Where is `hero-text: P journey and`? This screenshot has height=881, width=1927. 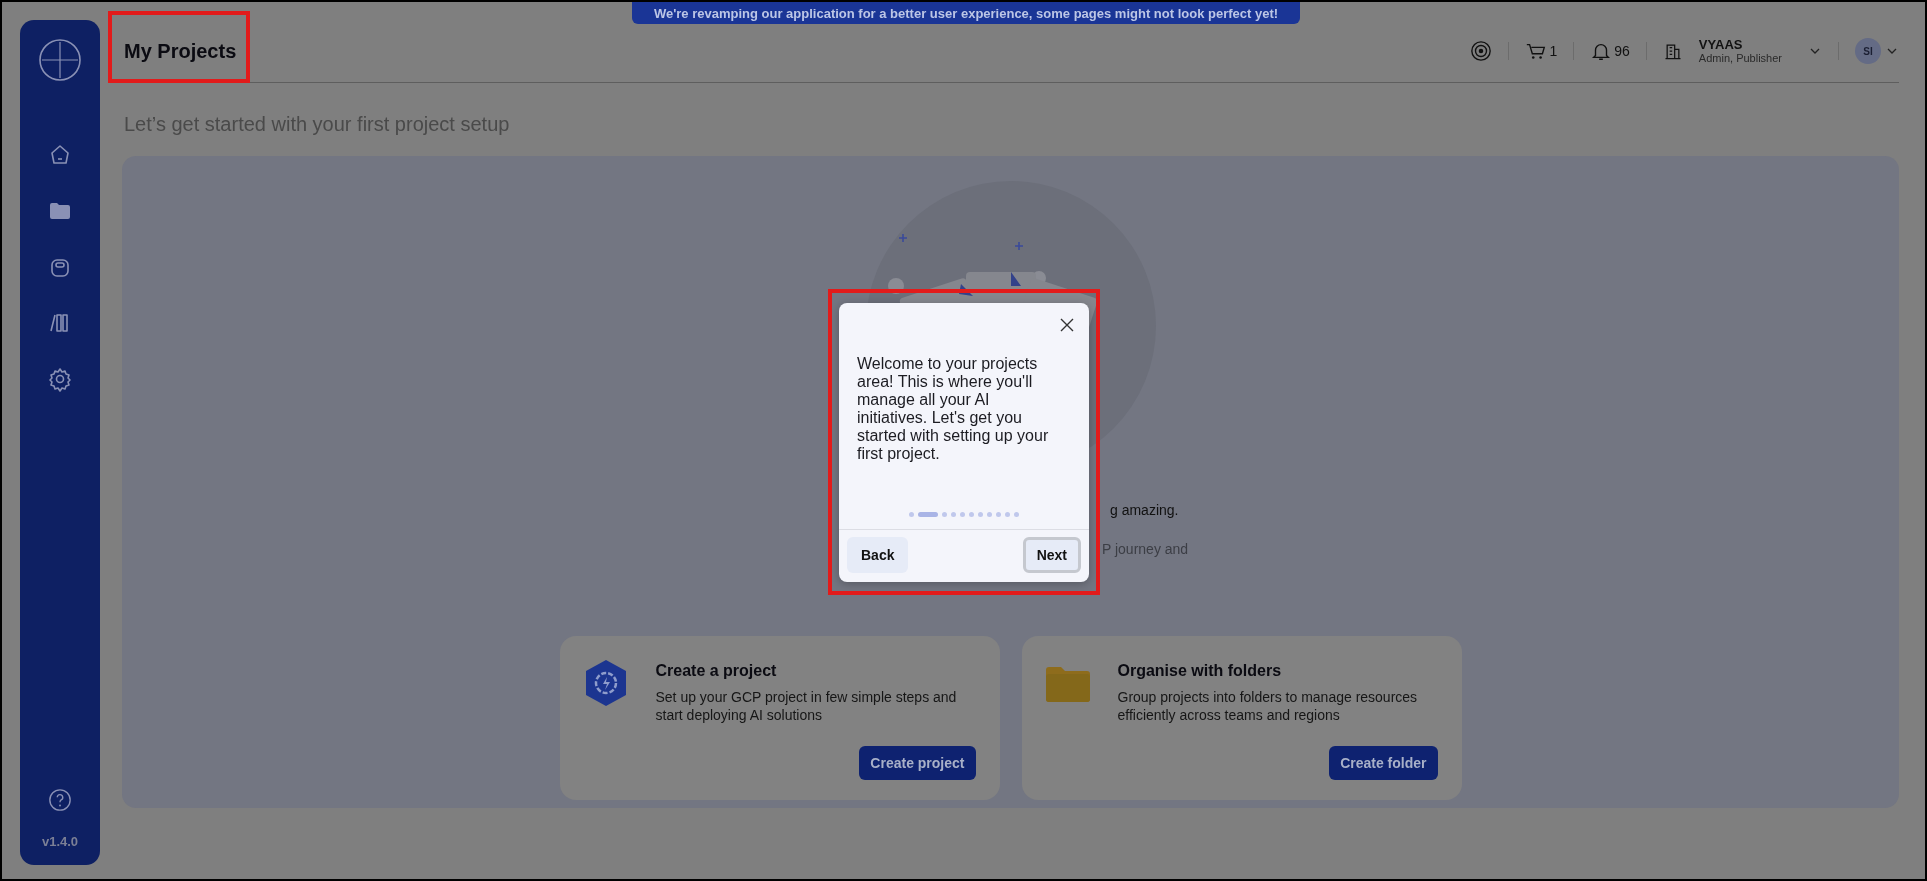 hero-text: P journey and is located at coordinates (1145, 549).